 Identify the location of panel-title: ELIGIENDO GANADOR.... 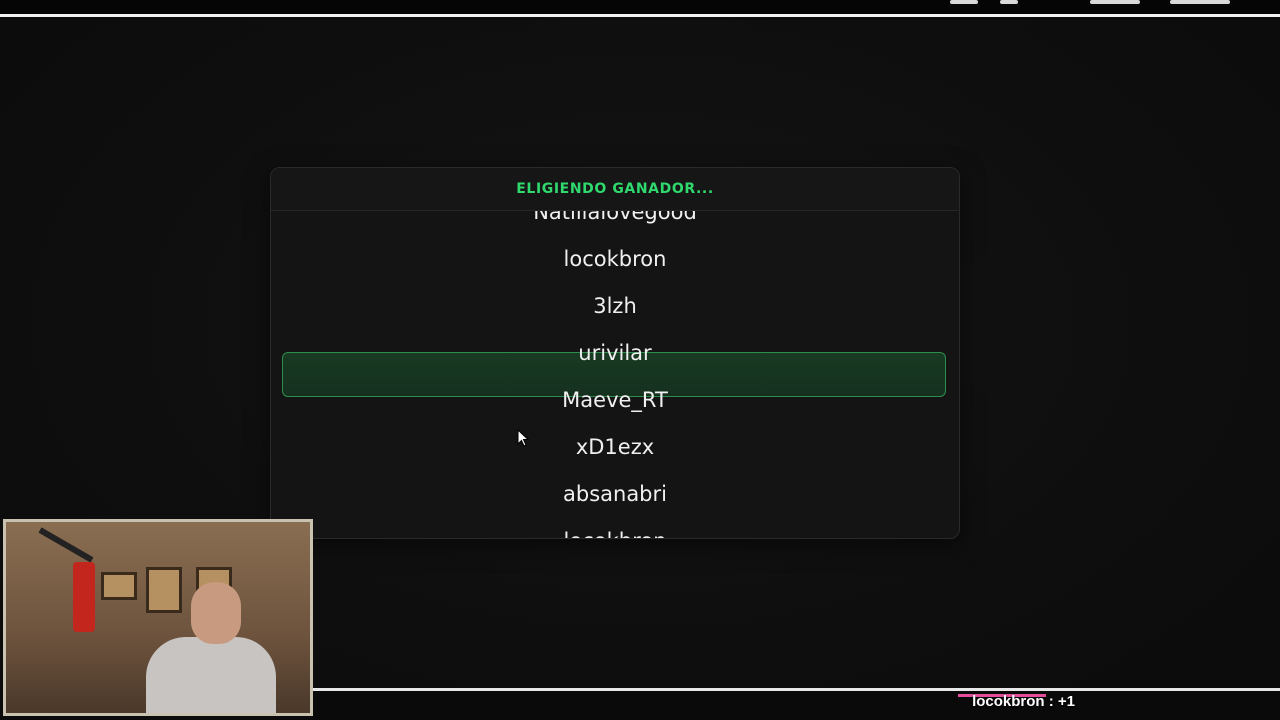
(615, 189).